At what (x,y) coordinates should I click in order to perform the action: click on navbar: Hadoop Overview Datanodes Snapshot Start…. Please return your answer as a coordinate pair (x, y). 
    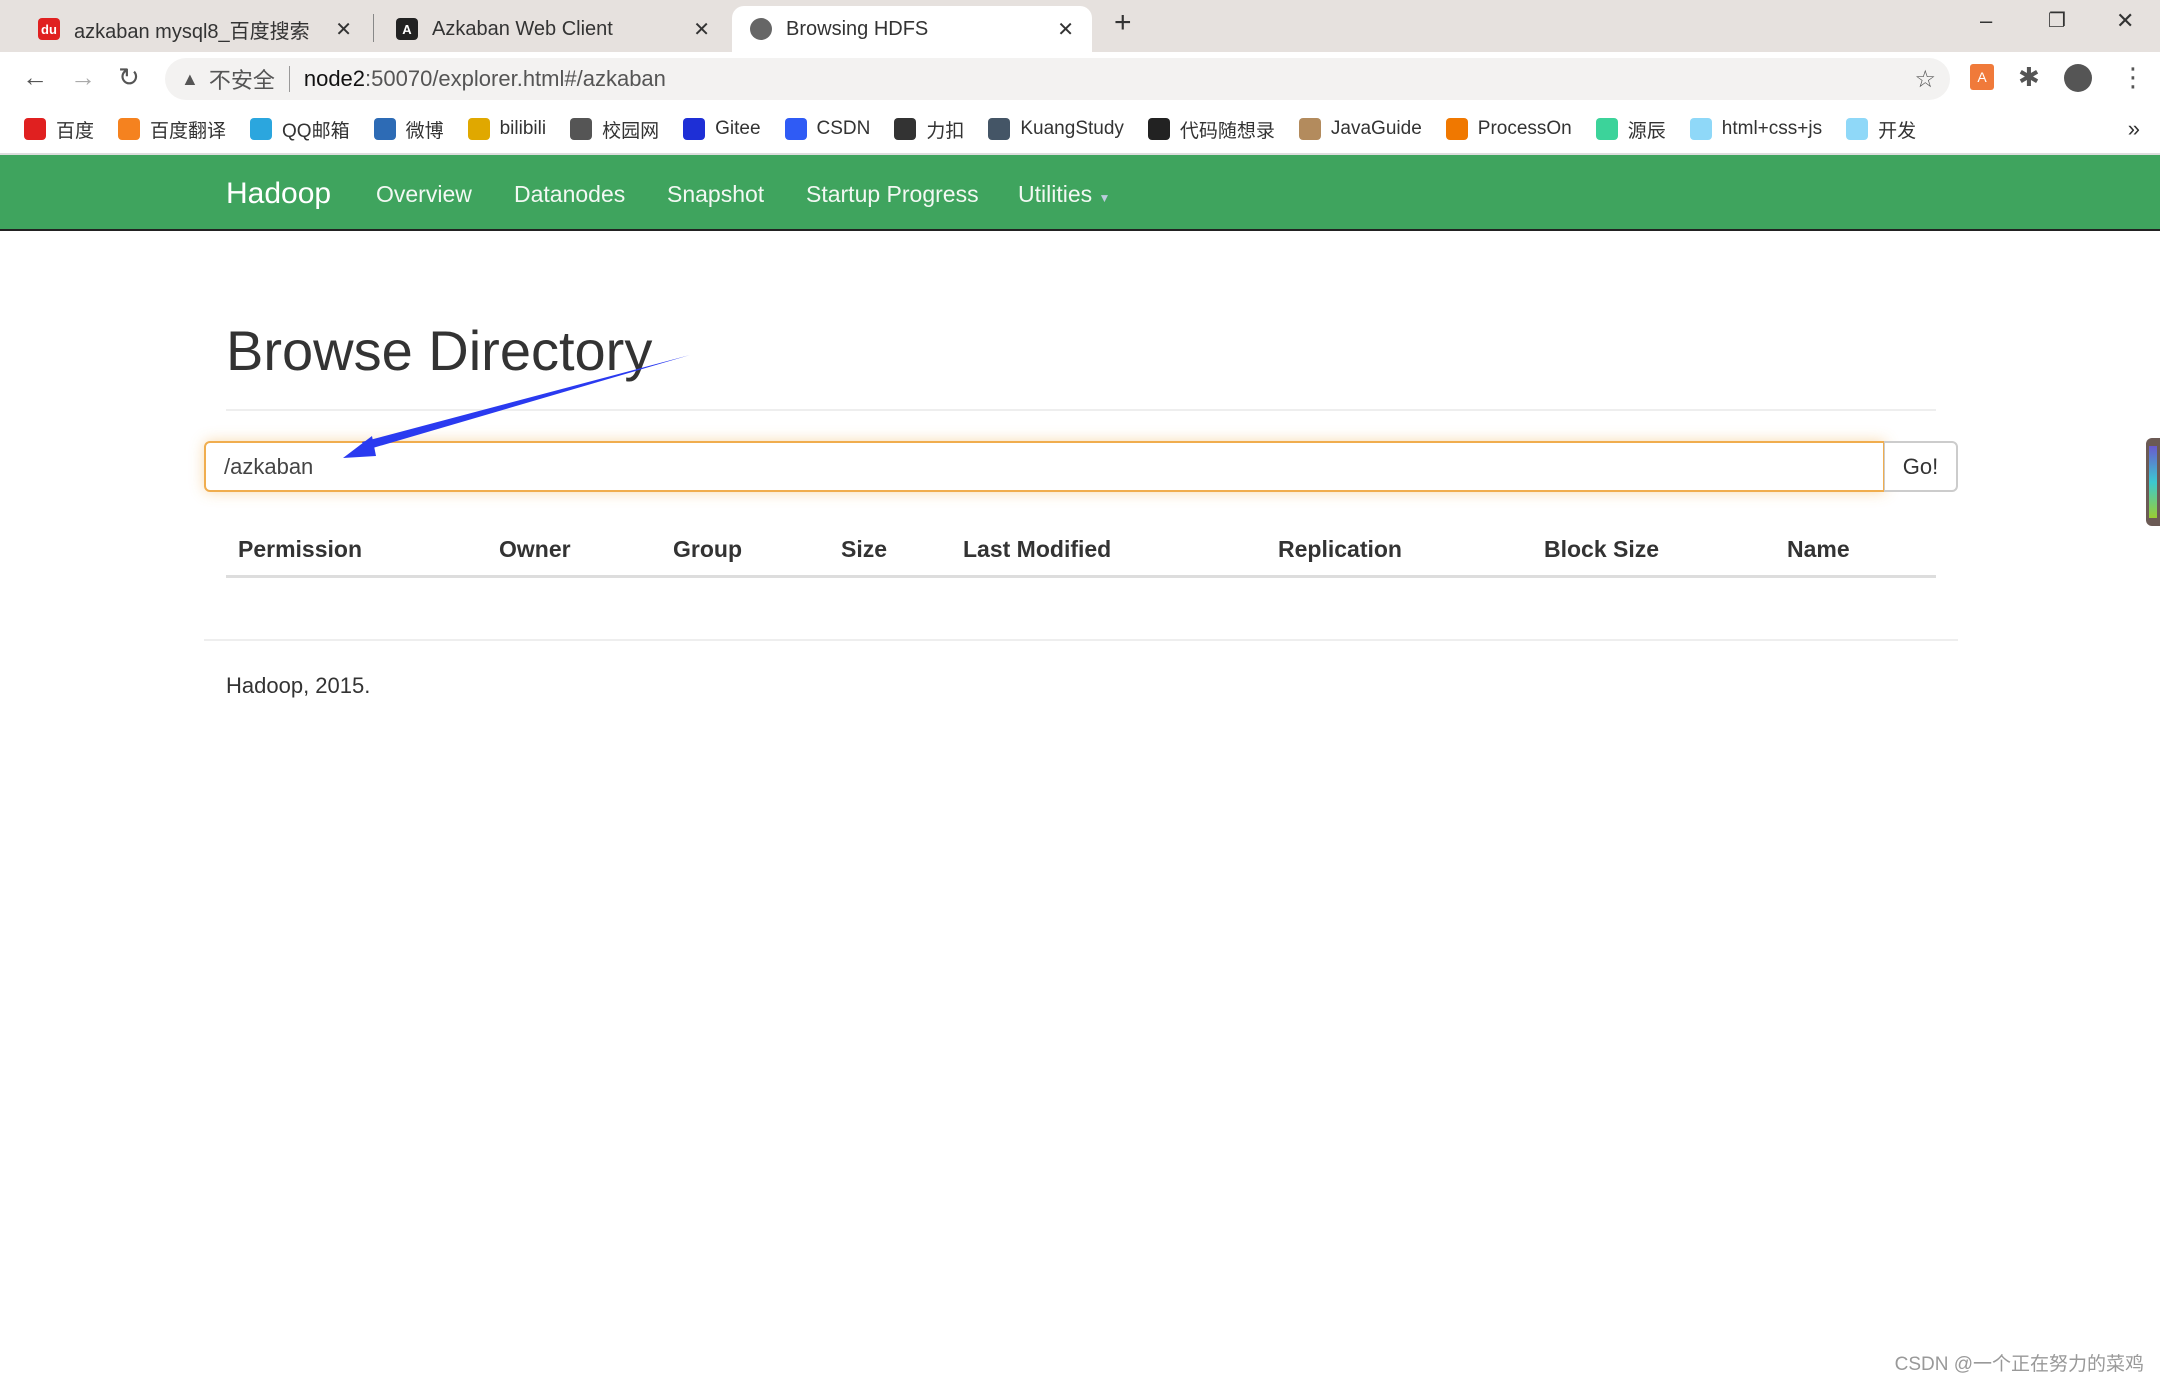
    Looking at the image, I should click on (1080, 192).